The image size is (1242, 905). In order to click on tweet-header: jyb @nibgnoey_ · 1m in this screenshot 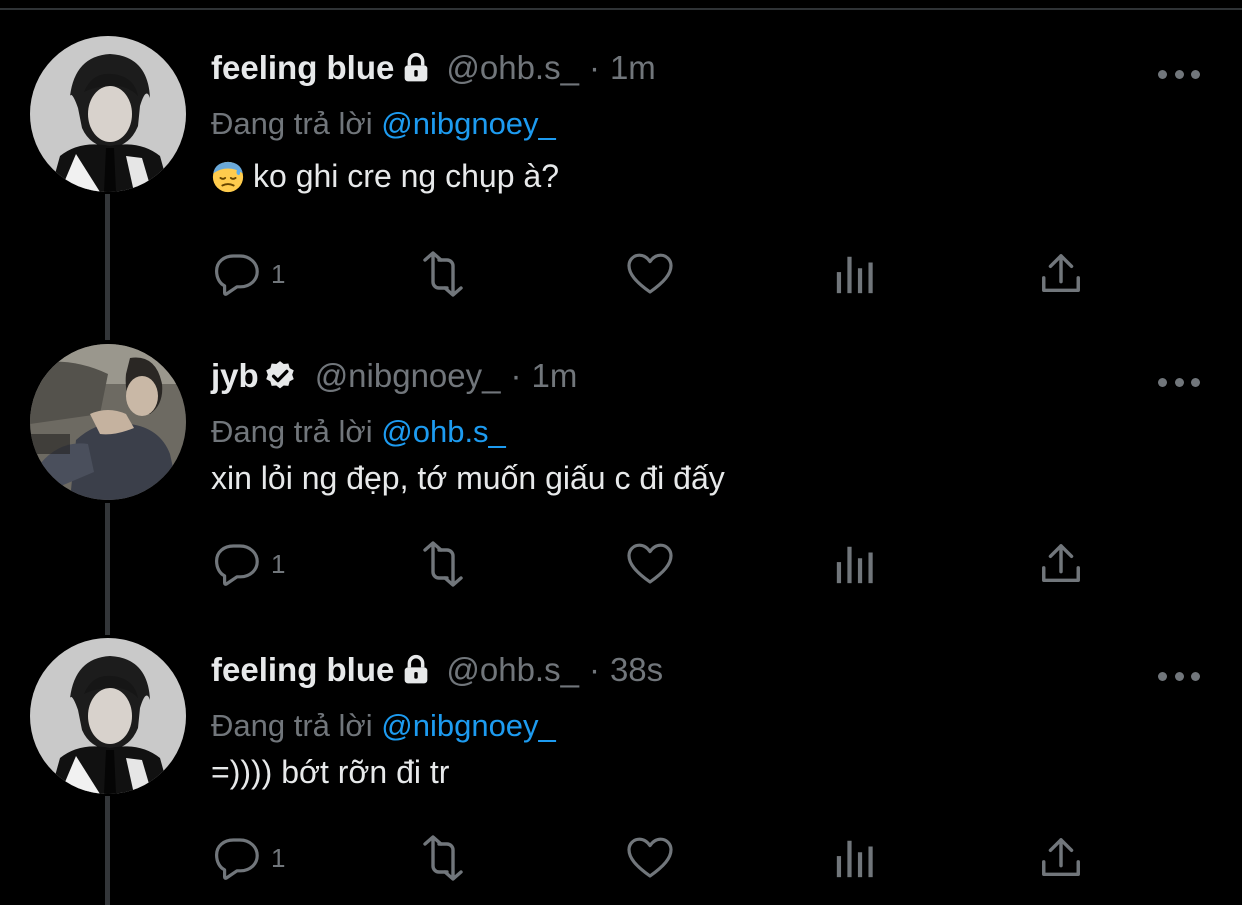, I will do `click(394, 376)`.